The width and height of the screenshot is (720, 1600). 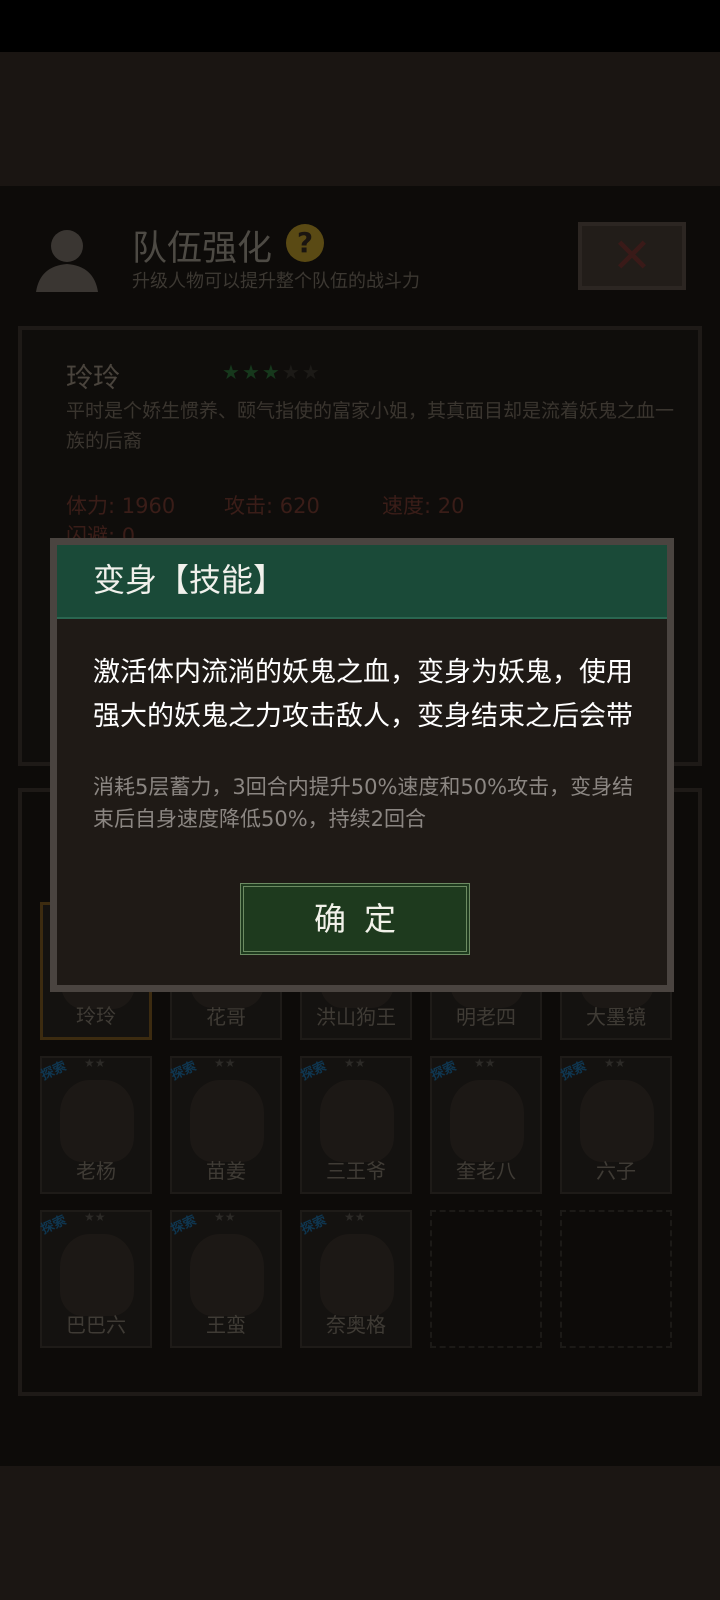 I want to click on roster-card-name: 苗姜, so click(x=226, y=1171).